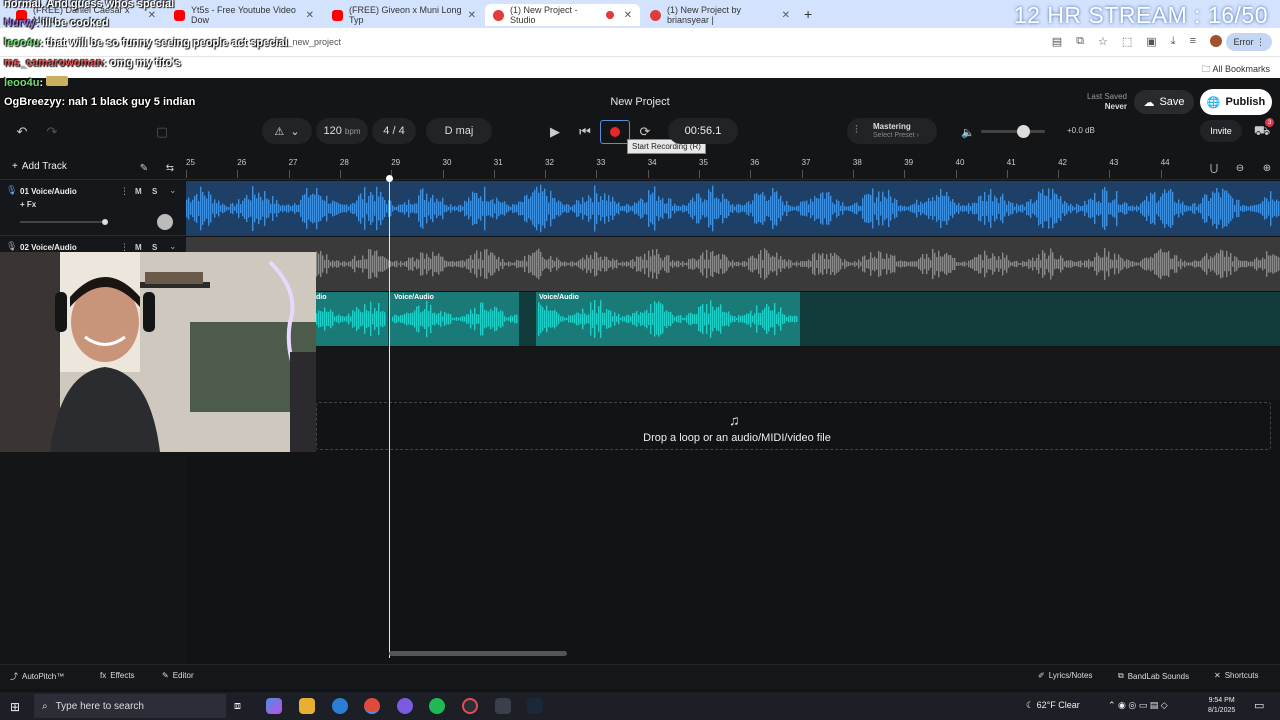 The height and width of the screenshot is (720, 1280). What do you see at coordinates (389, 418) in the screenshot?
I see `playhead` at bounding box center [389, 418].